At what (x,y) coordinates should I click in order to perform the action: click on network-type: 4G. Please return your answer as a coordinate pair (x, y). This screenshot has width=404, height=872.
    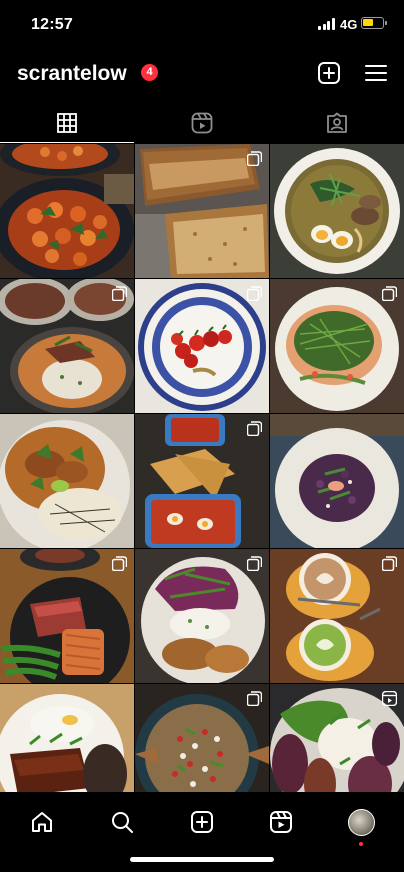
    Looking at the image, I should click on (349, 24).